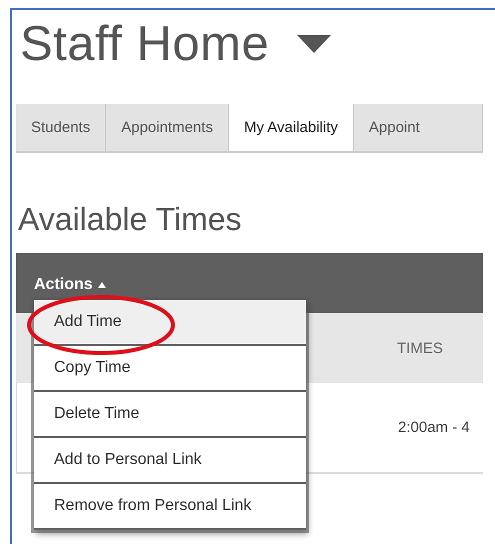  Describe the element at coordinates (102, 285) in the screenshot. I see `caret-up-icon` at that location.